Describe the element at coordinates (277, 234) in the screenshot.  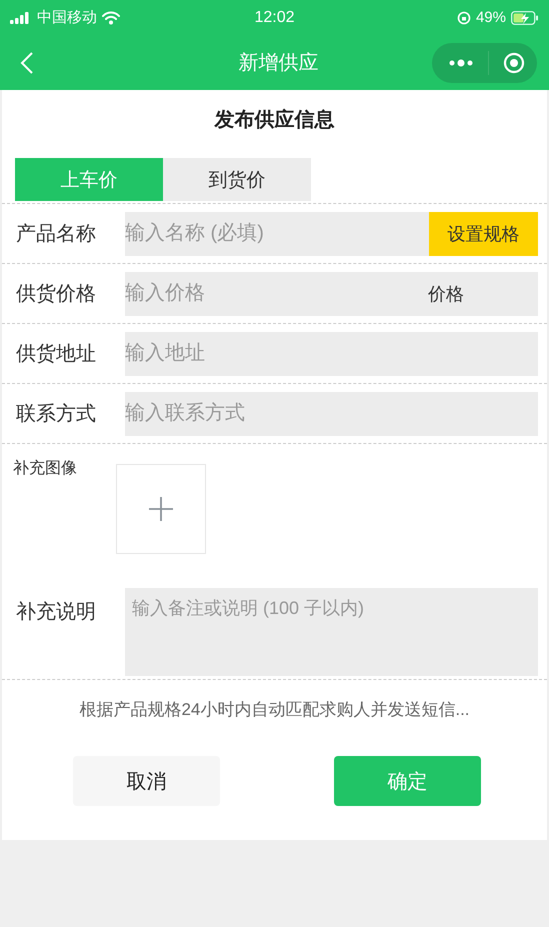
I see `input-field: 输入名称 (必填)` at that location.